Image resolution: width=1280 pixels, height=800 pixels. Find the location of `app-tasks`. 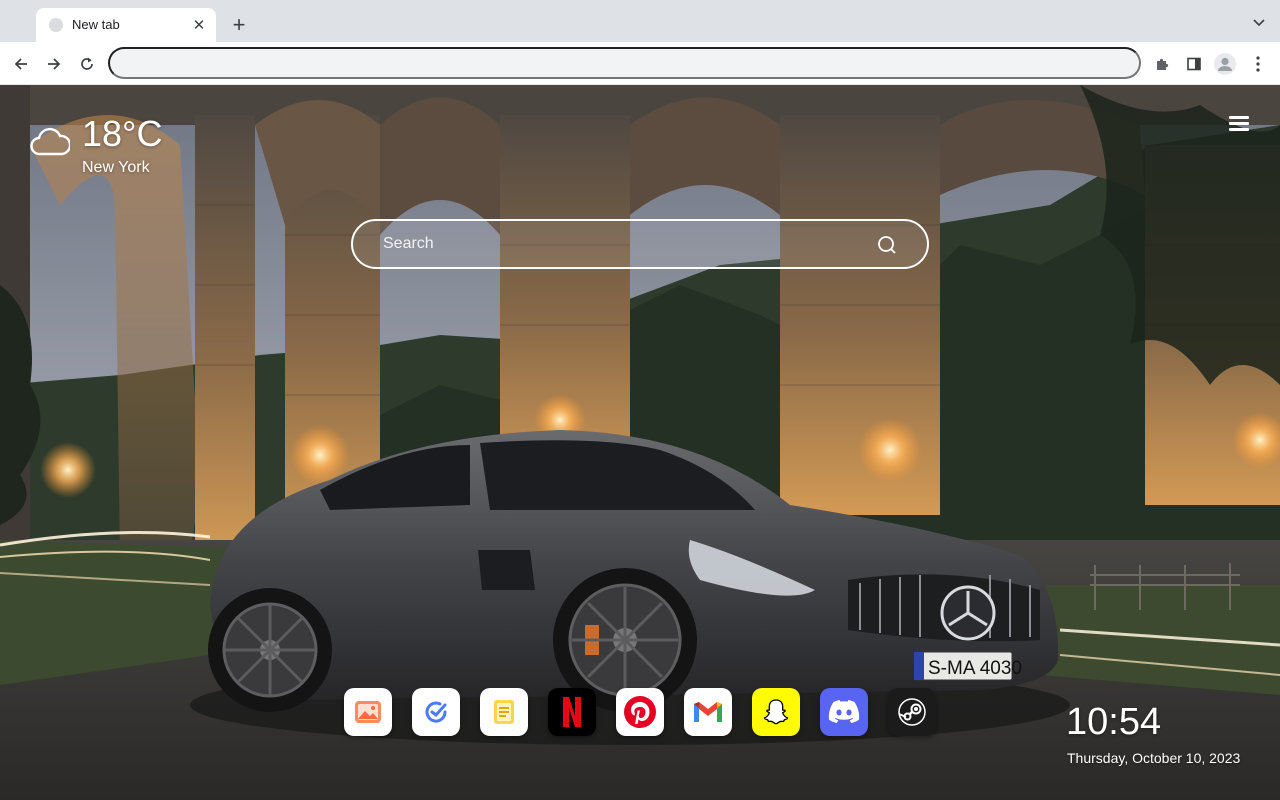

app-tasks is located at coordinates (436, 712).